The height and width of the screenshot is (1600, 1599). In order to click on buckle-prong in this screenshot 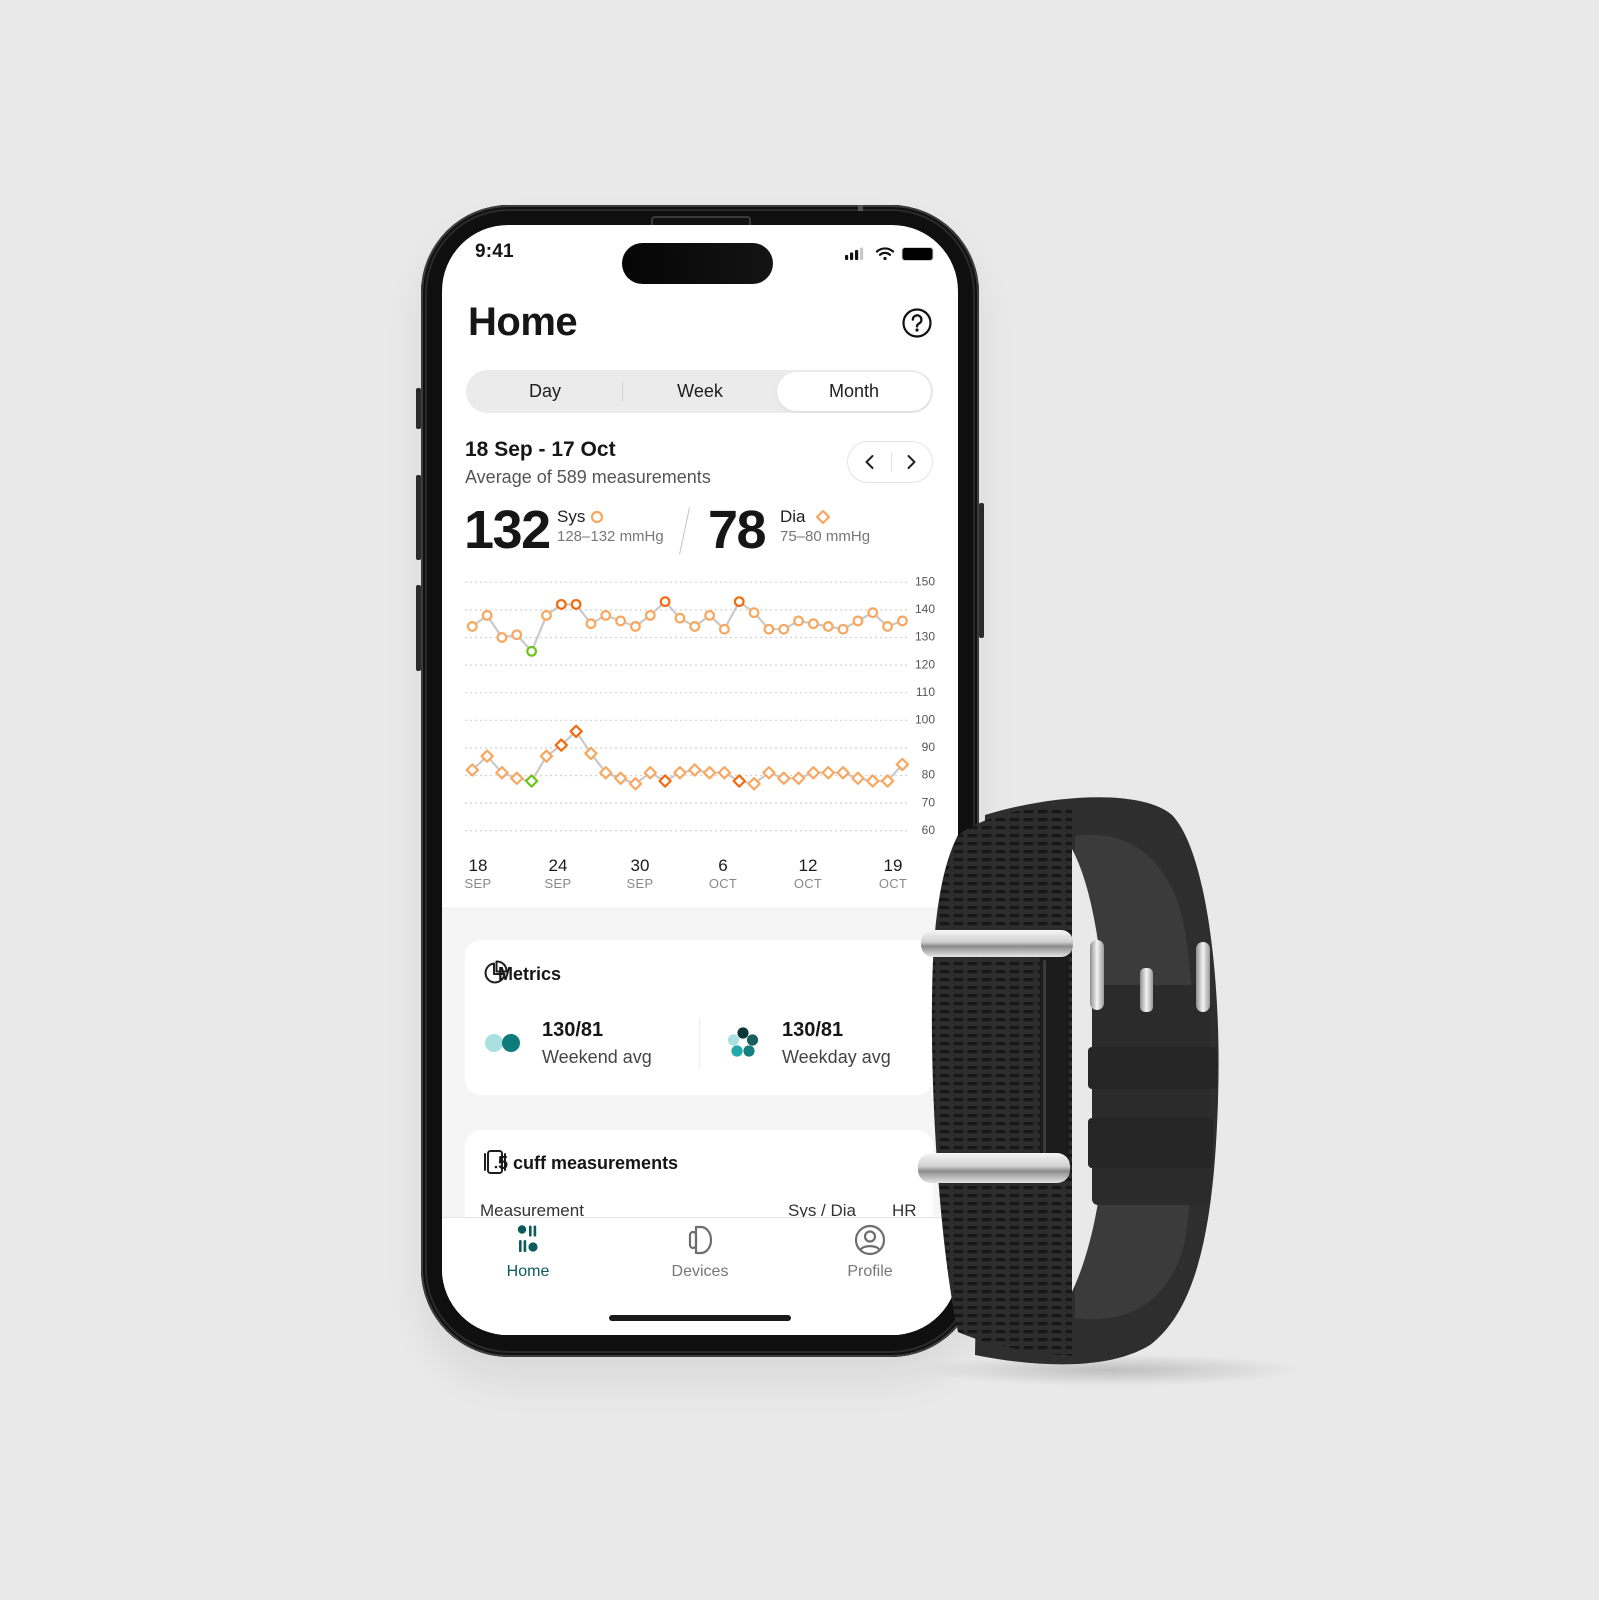, I will do `click(1146, 990)`.